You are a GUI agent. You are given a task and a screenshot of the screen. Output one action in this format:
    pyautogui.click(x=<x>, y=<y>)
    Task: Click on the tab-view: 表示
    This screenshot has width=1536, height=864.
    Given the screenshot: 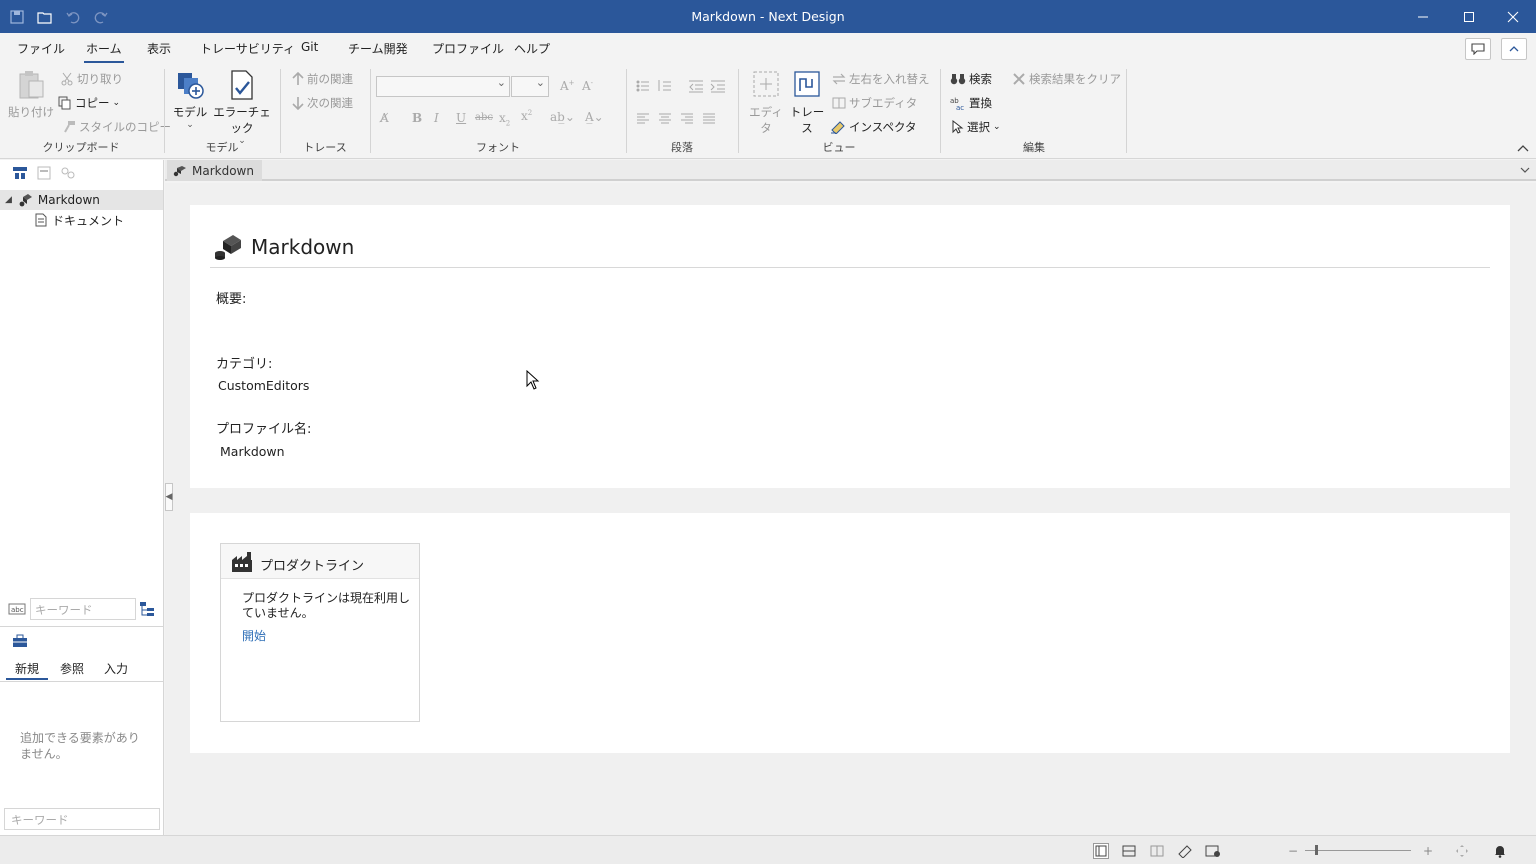 What is the action you would take?
    pyautogui.click(x=159, y=48)
    